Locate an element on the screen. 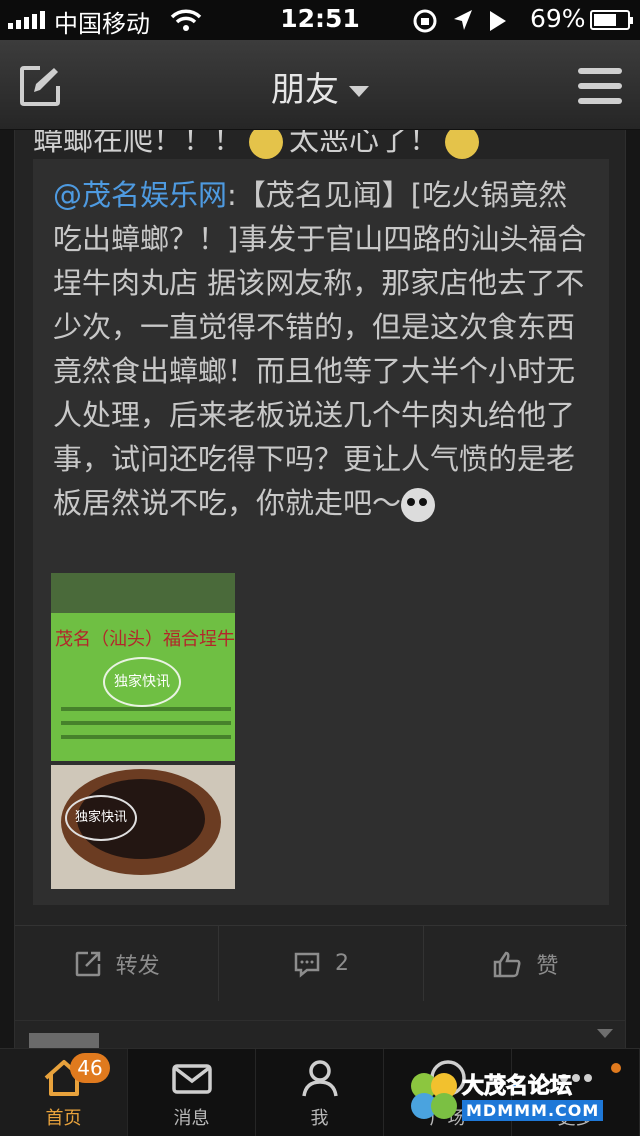 Image resolution: width=640 pixels, height=1136 pixels. post-text: 蟑螂在爬！！！ 太恶心了！ is located at coordinates (259, 144).